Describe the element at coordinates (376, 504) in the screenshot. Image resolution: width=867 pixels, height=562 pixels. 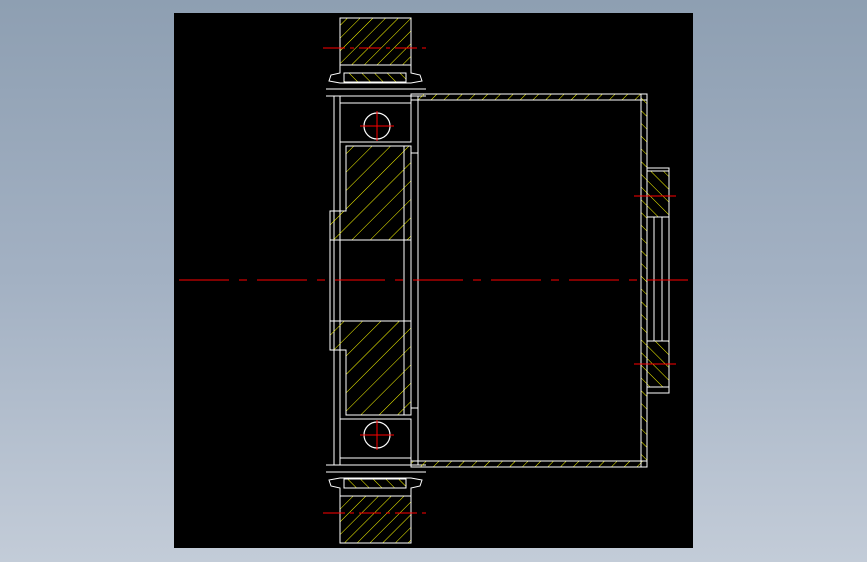
I see `gear-bottom` at that location.